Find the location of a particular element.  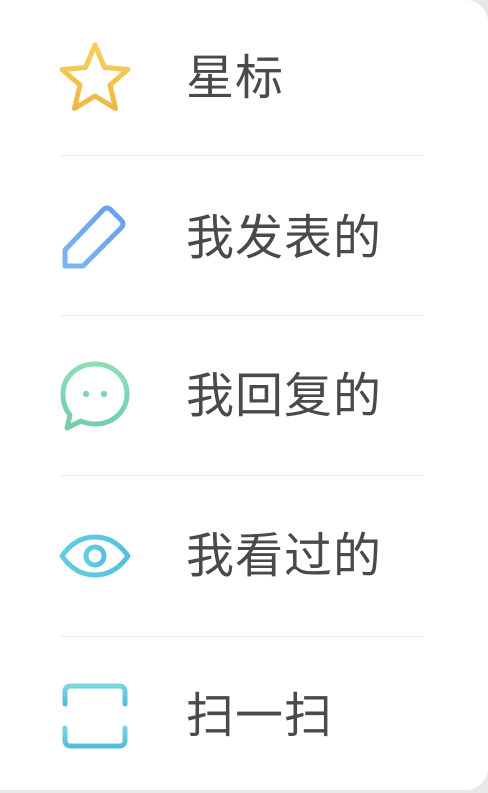

star-icon is located at coordinates (95, 78).